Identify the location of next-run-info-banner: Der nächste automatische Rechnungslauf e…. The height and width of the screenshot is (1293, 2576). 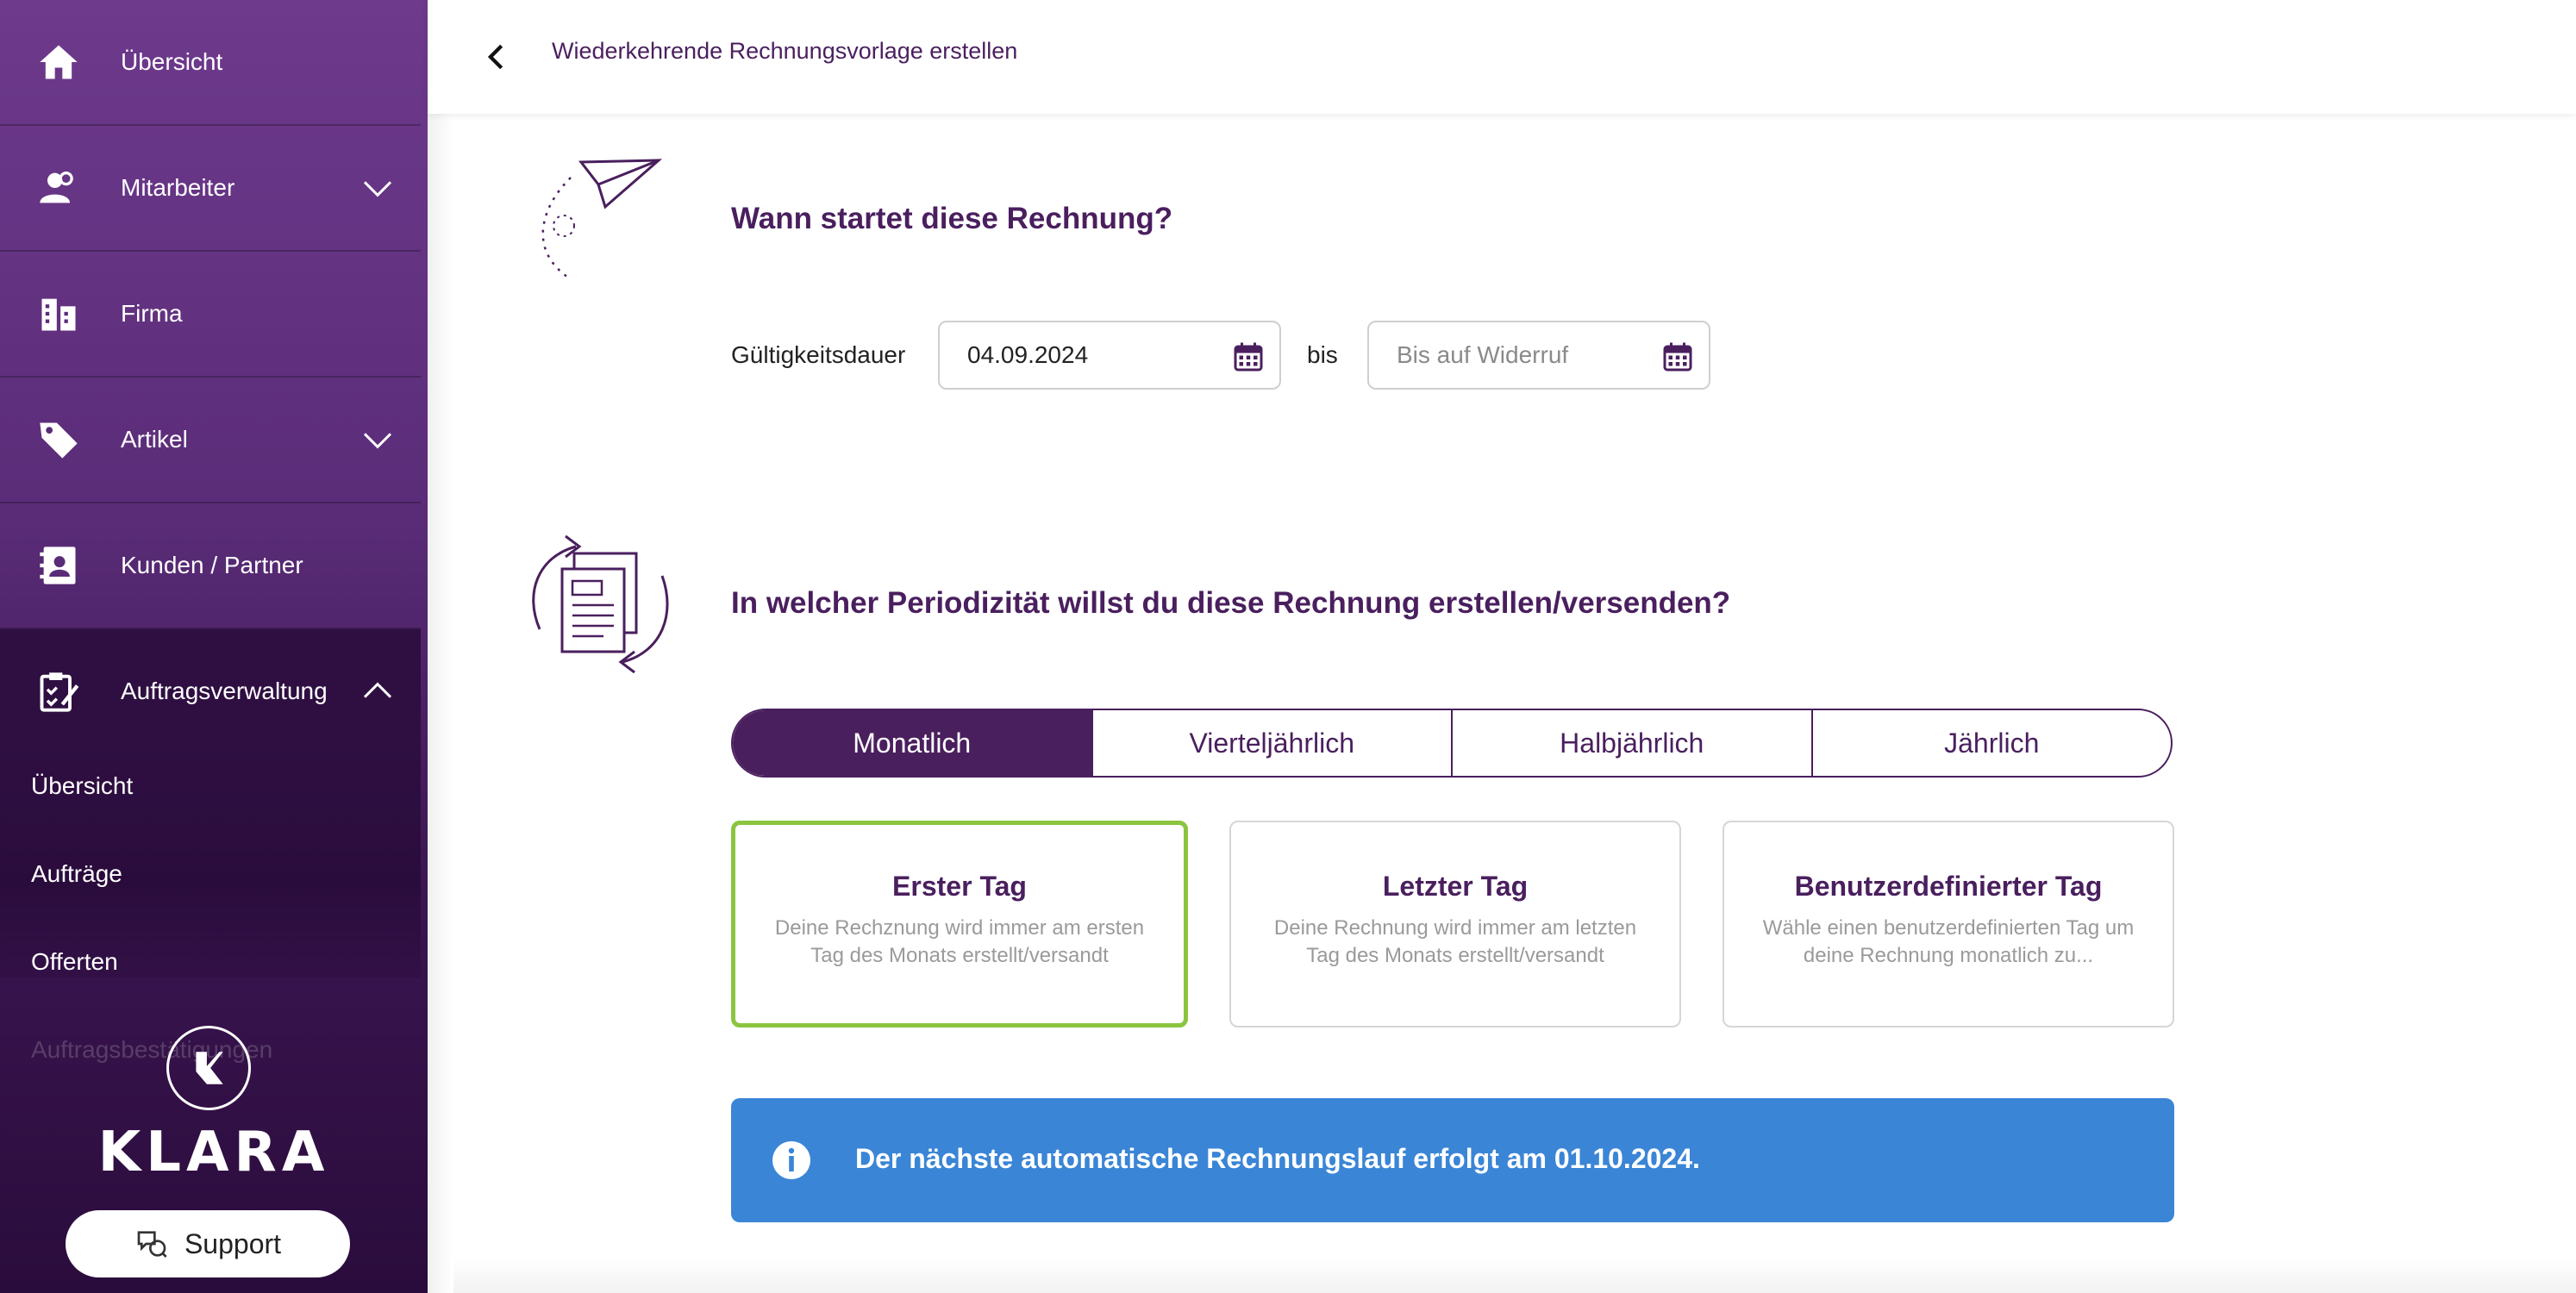
(1452, 1160).